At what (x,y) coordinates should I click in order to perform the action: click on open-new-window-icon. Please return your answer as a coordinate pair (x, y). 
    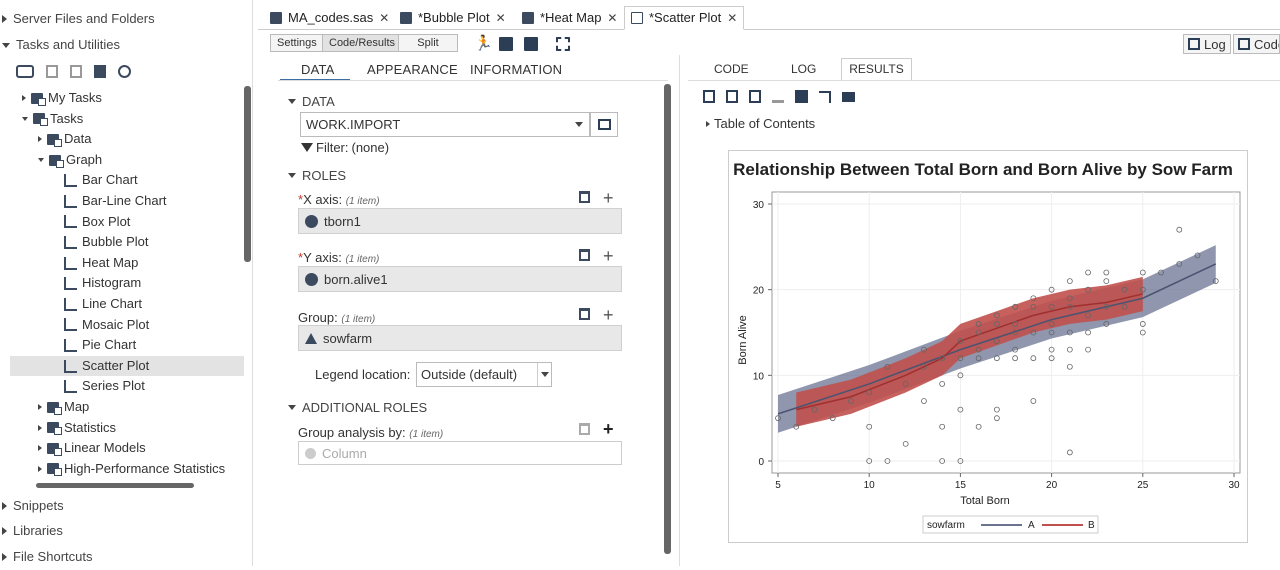
    Looking at the image, I should click on (825, 96).